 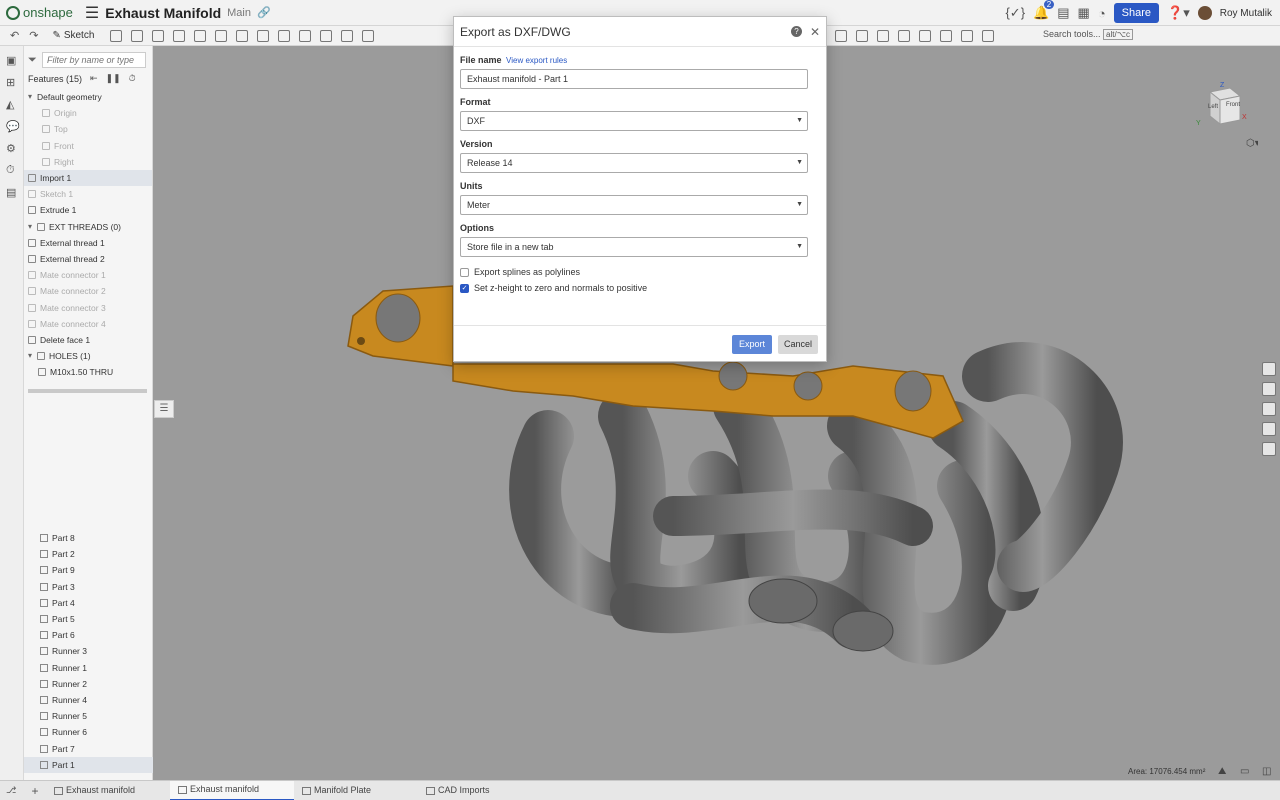 I want to click on options-select: Store file in a new tab ▼, so click(x=634, y=247).